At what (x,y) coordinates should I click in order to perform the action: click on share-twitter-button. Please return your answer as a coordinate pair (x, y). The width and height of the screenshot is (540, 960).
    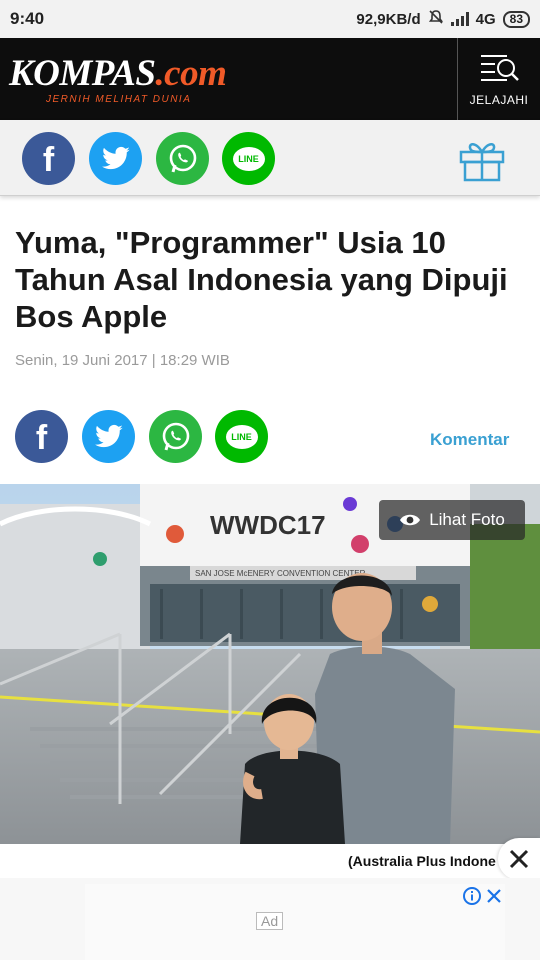
    Looking at the image, I should click on (115, 158).